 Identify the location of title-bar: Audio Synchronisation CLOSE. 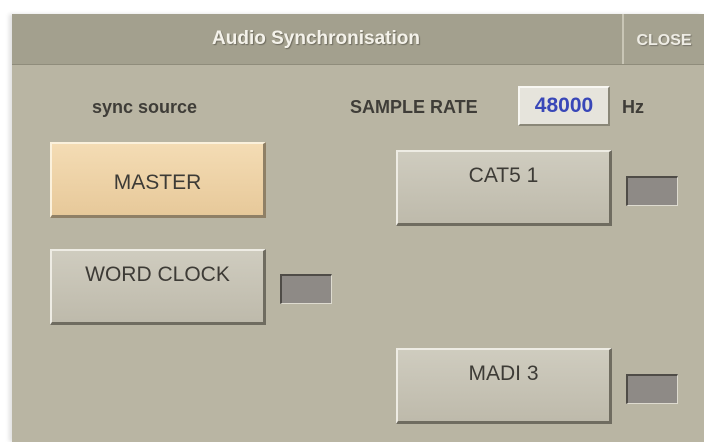
(358, 39).